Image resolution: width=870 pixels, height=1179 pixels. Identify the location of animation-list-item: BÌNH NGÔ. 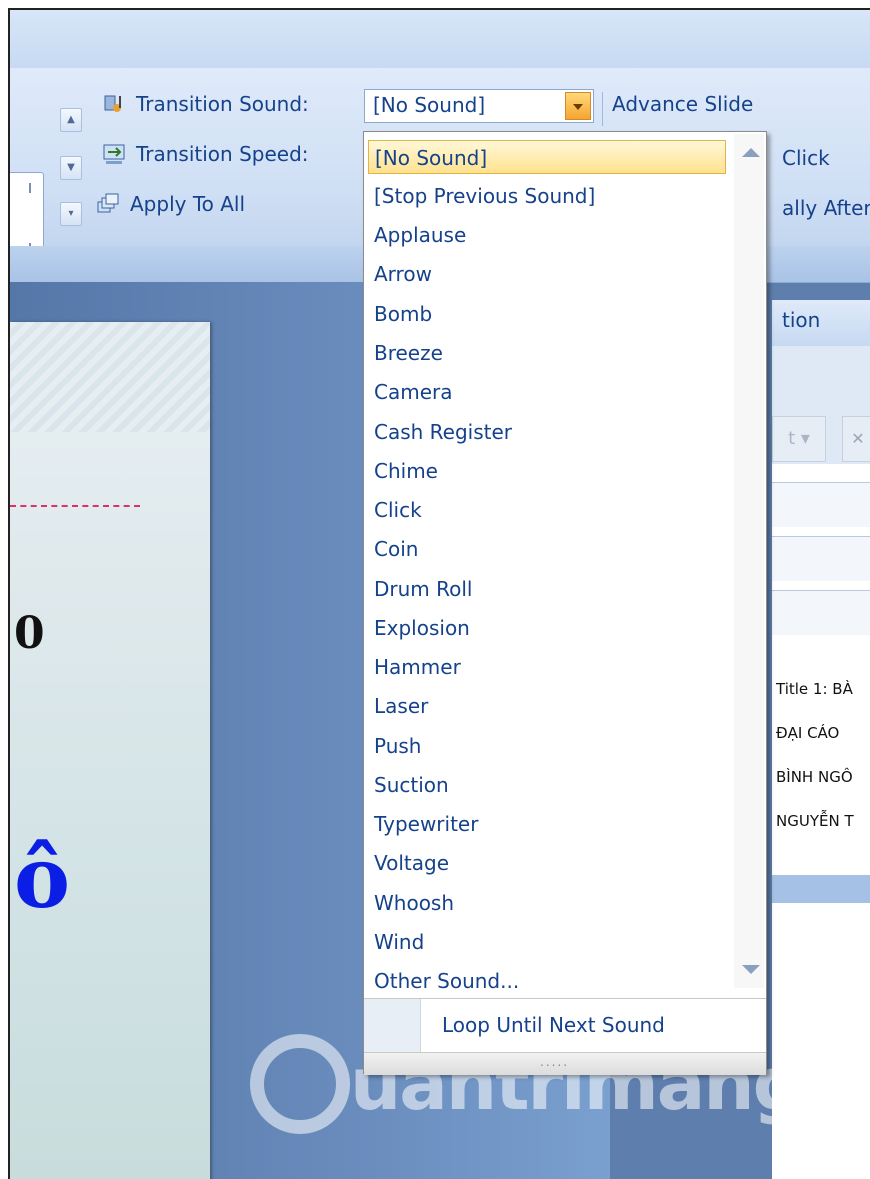
(814, 777).